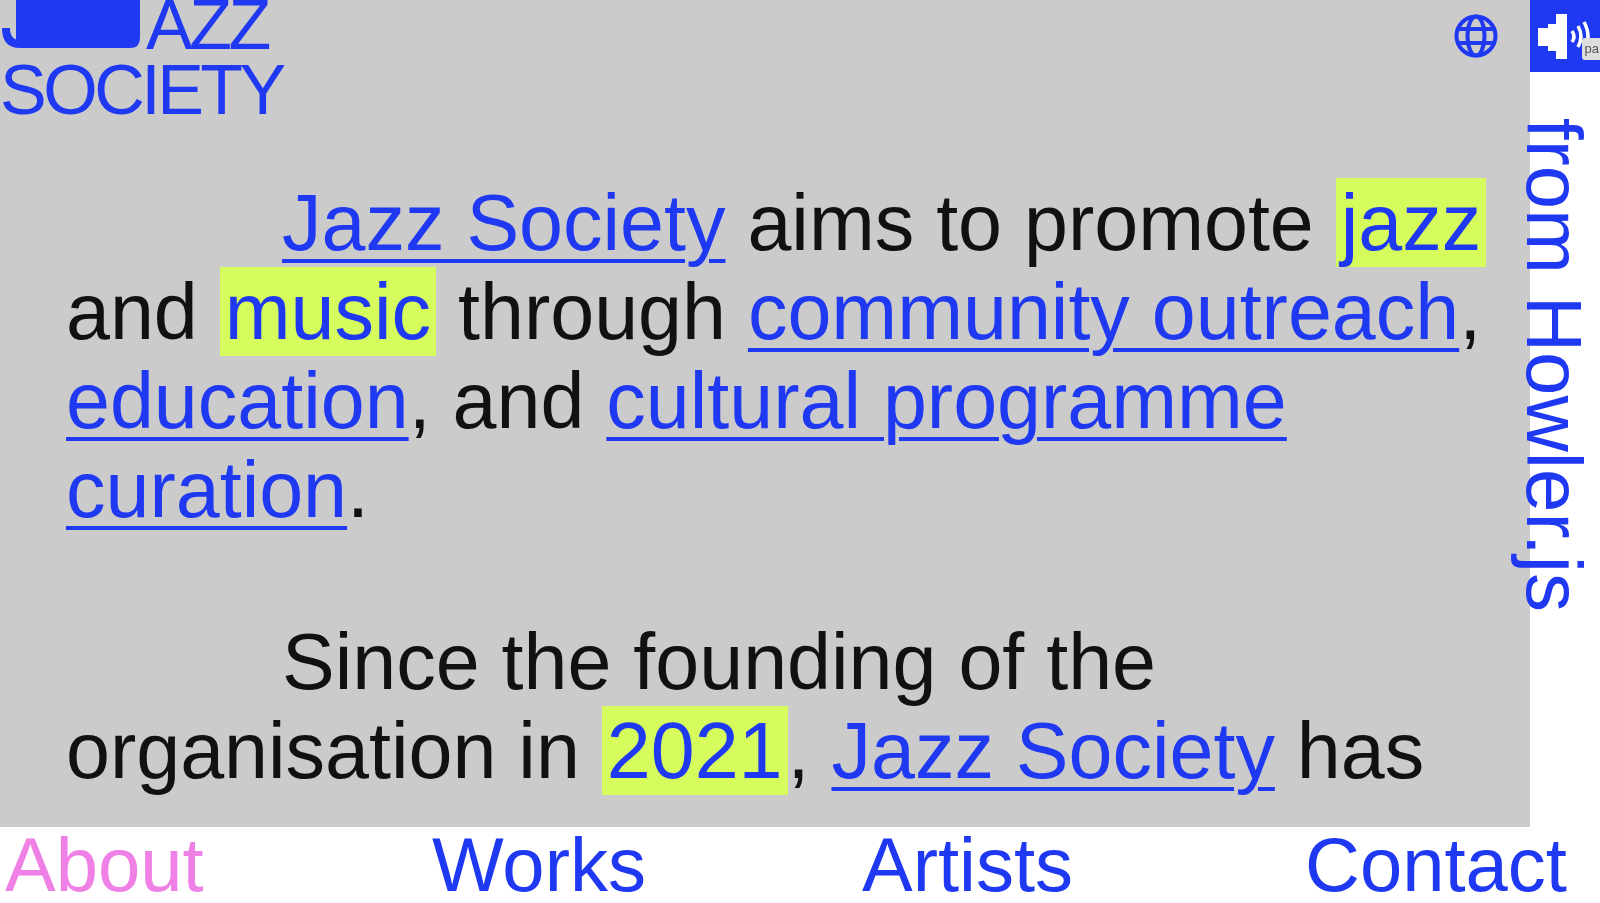  What do you see at coordinates (1436, 865) in the screenshot?
I see `nav-link: Contact` at bounding box center [1436, 865].